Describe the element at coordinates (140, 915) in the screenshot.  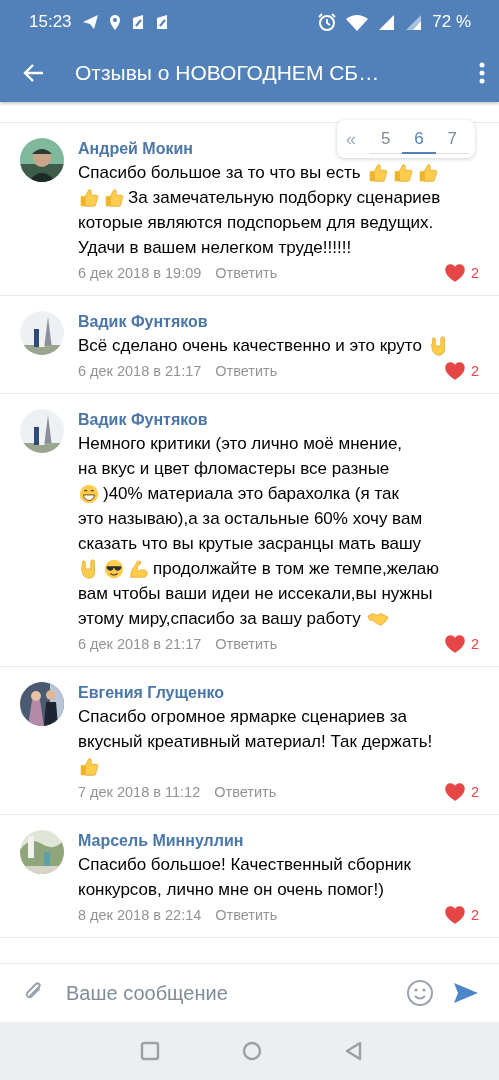
I see `comment-date: 8 дек 2018 в 22:14` at that location.